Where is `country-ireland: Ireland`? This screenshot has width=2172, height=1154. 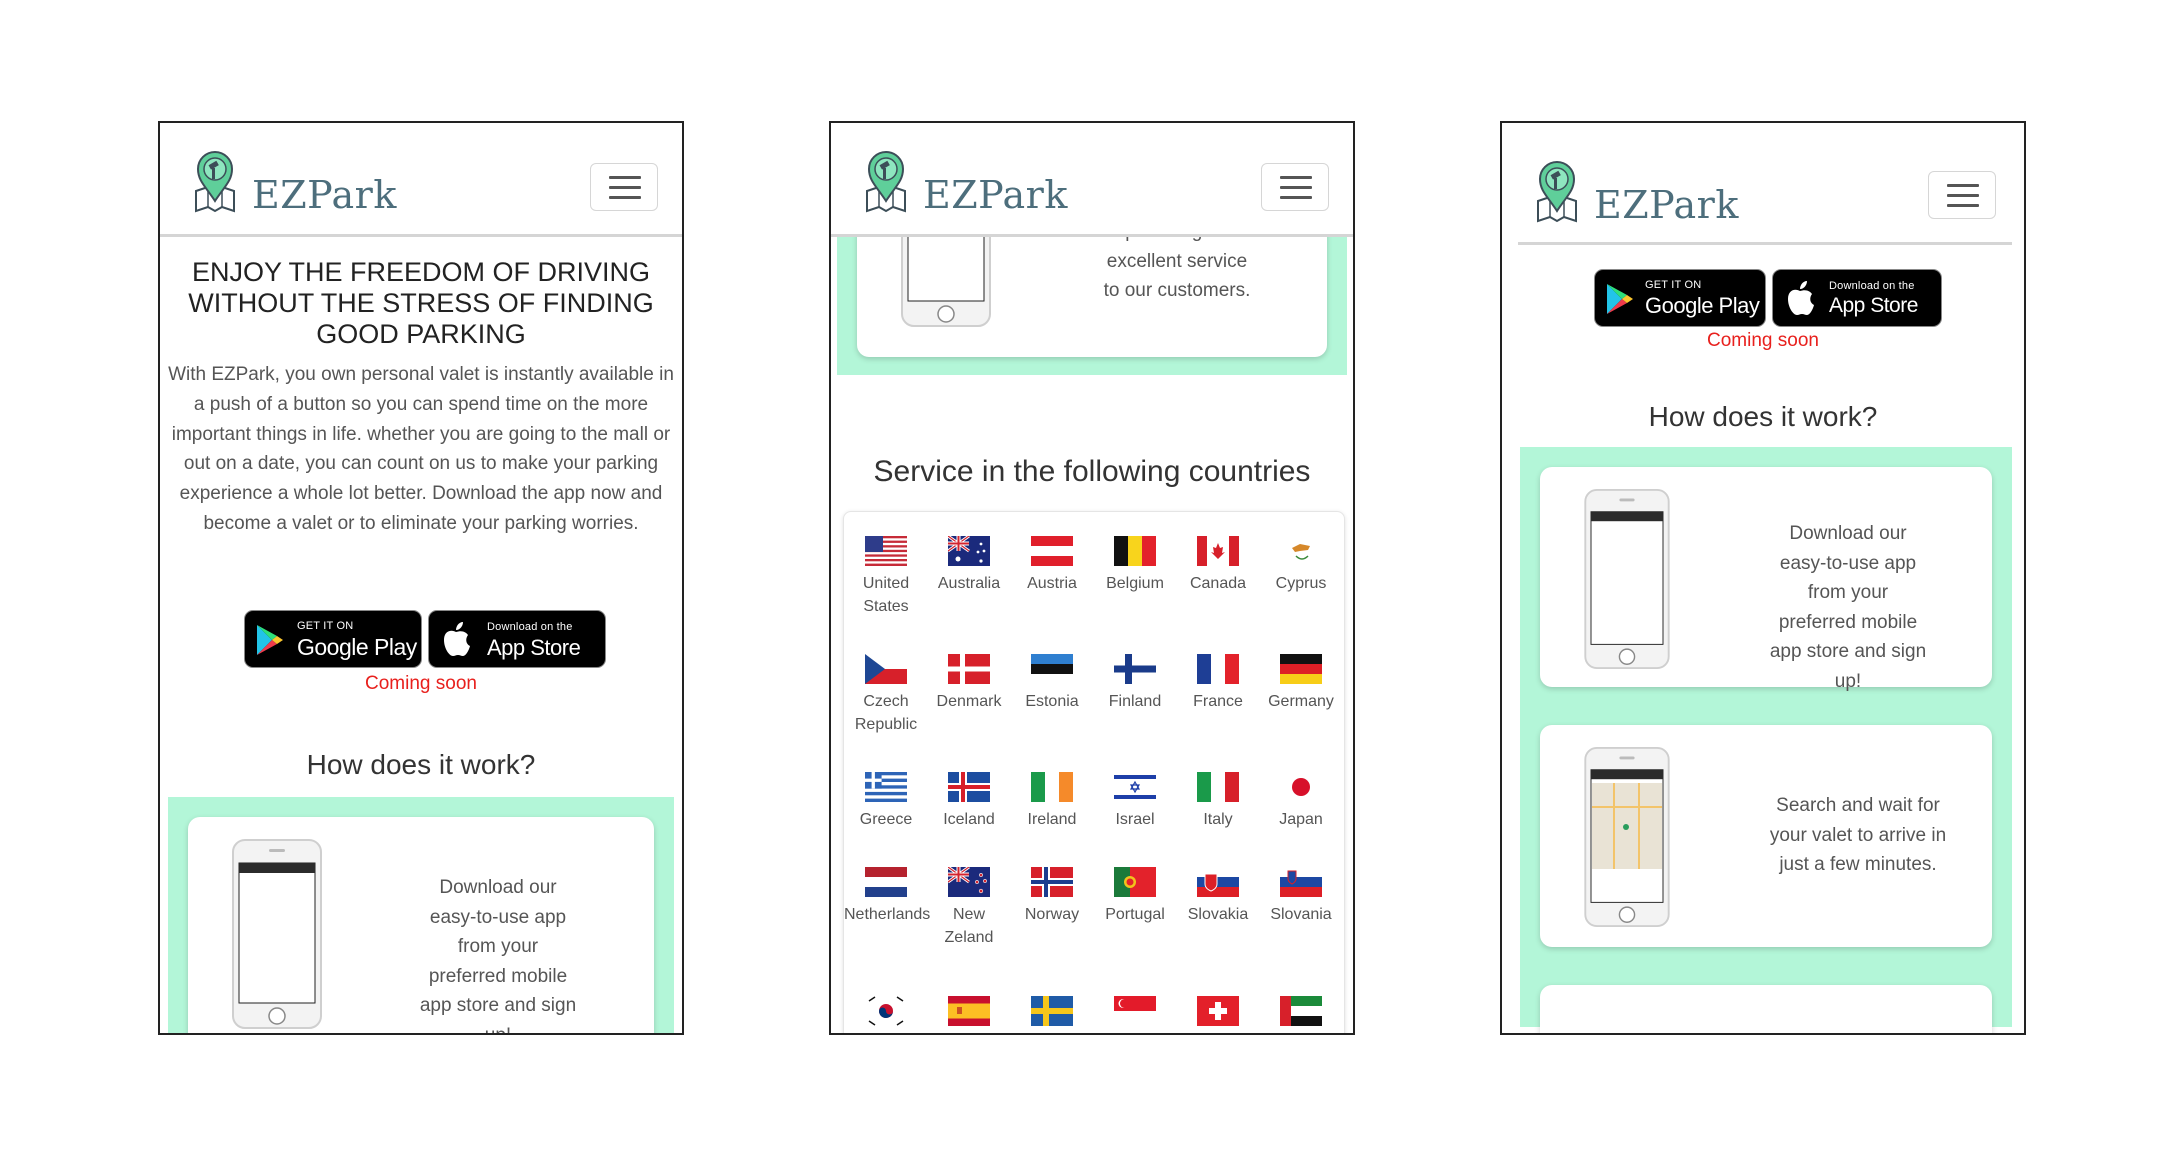 country-ireland: Ireland is located at coordinates (1052, 801).